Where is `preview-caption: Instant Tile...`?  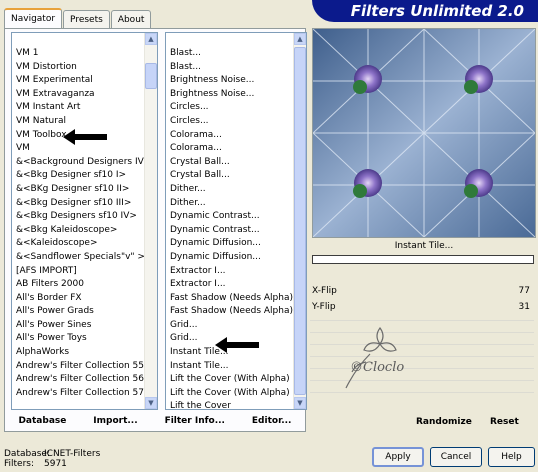 preview-caption: Instant Tile... is located at coordinates (424, 246).